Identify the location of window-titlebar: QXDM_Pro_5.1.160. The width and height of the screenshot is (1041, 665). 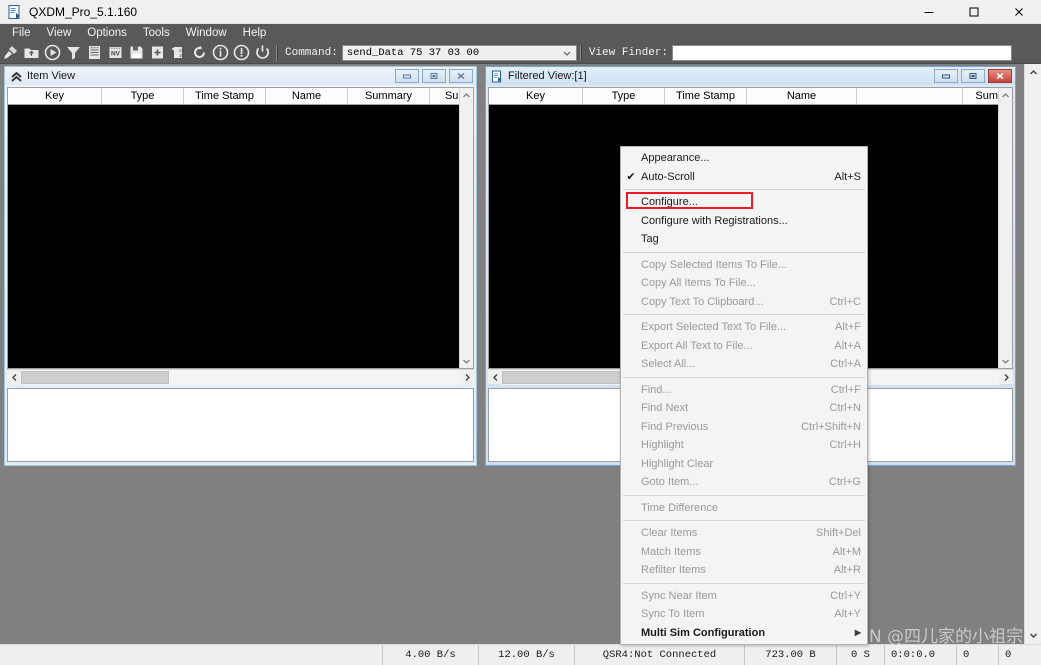
(520, 12).